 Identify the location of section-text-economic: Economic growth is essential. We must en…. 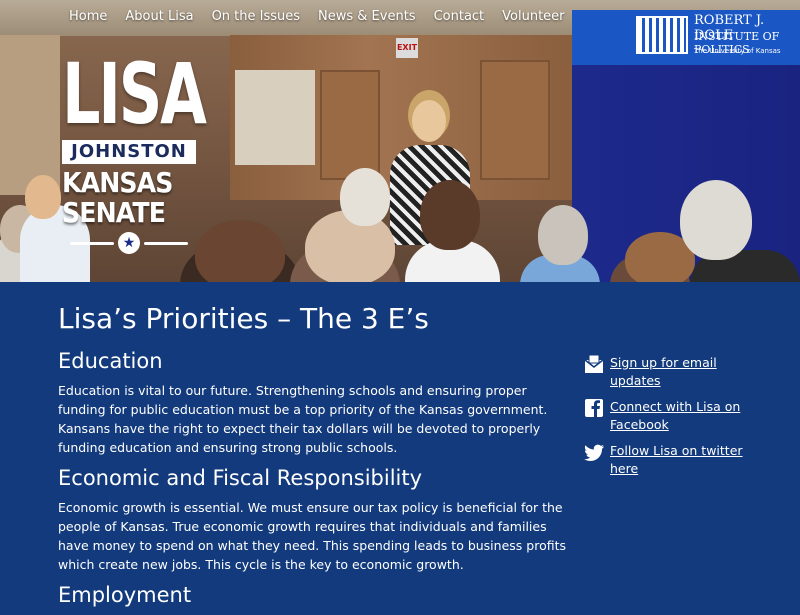
(312, 536).